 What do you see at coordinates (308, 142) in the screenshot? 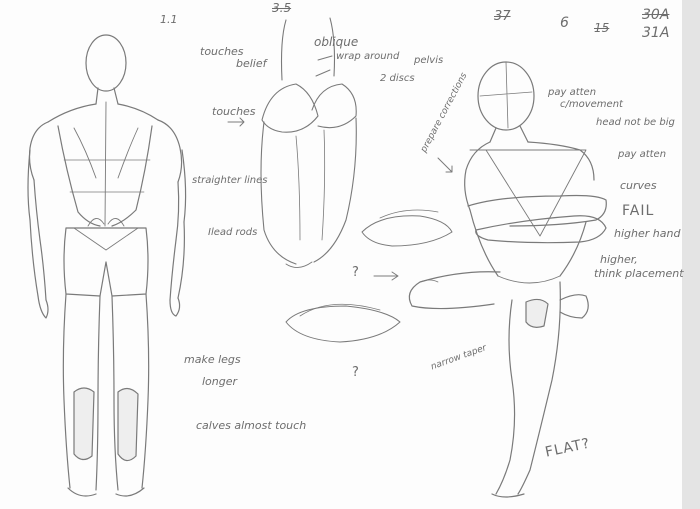
I see `torso-study` at bounding box center [308, 142].